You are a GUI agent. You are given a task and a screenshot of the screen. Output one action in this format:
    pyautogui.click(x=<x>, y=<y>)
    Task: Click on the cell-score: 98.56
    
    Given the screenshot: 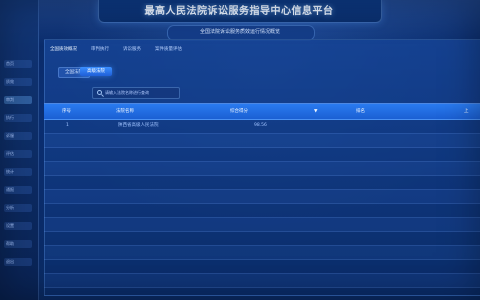 What is the action you would take?
    pyautogui.click(x=260, y=125)
    